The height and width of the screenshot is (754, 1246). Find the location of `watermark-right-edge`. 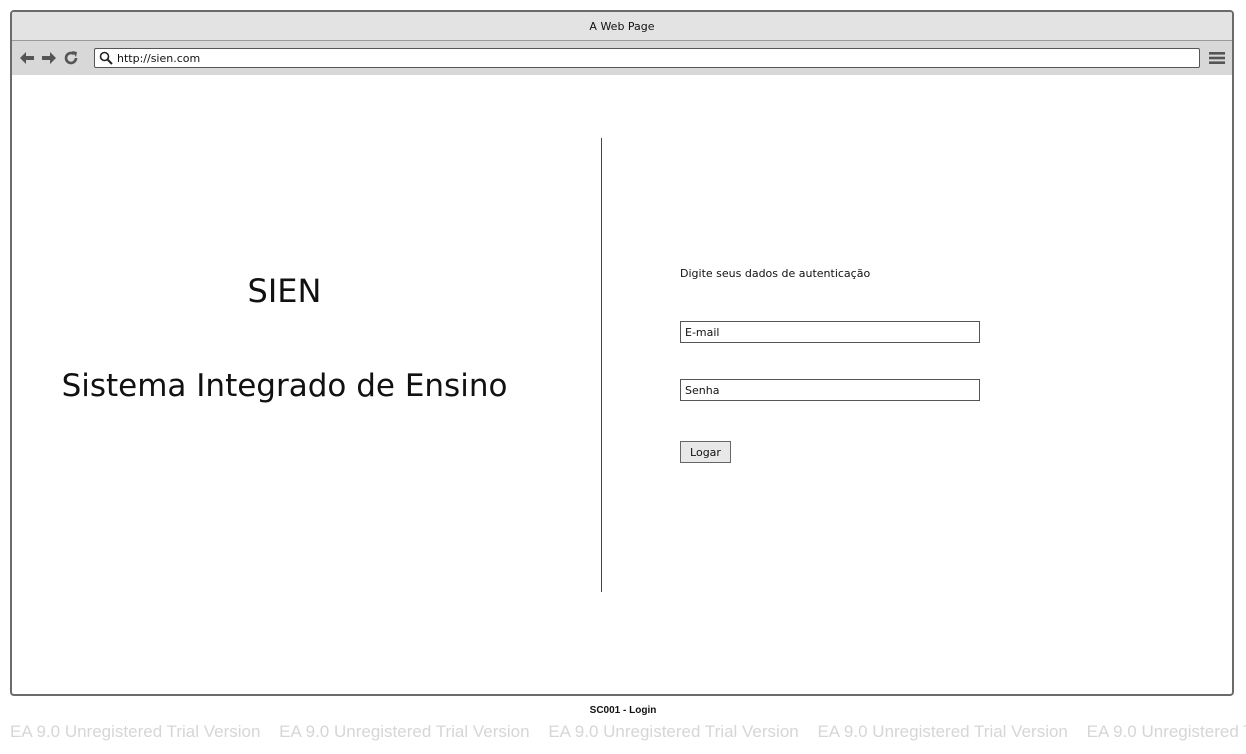

watermark-right-edge is located at coordinates (1239, 394).